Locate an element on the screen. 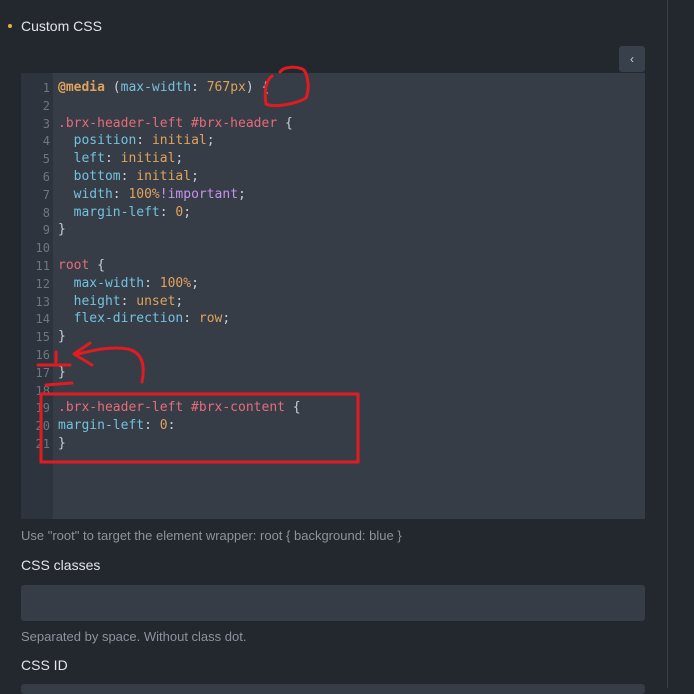  code-token: height is located at coordinates (97, 301).